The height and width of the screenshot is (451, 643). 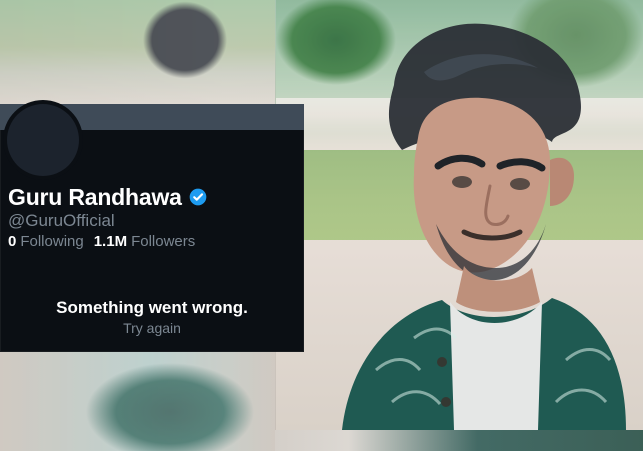 I want to click on followers-count: 1.1M, so click(x=110, y=241).